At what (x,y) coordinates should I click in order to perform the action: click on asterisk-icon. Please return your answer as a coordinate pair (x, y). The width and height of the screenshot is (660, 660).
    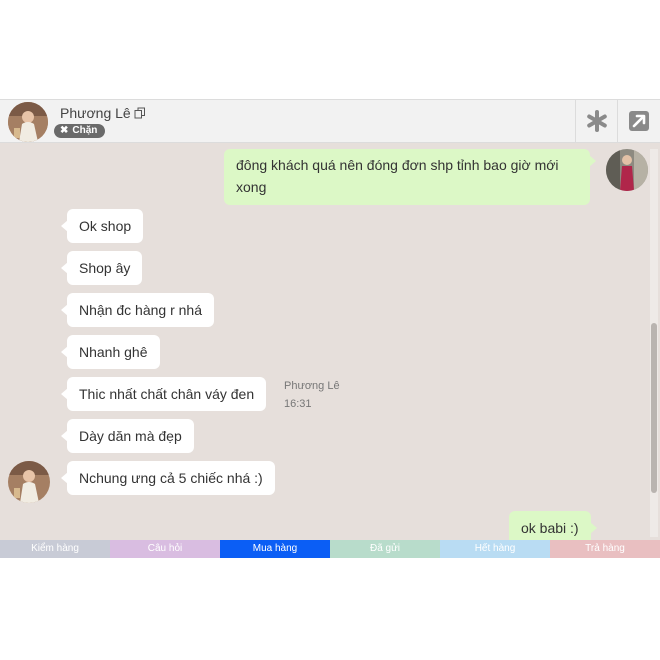
    Looking at the image, I should click on (596, 121).